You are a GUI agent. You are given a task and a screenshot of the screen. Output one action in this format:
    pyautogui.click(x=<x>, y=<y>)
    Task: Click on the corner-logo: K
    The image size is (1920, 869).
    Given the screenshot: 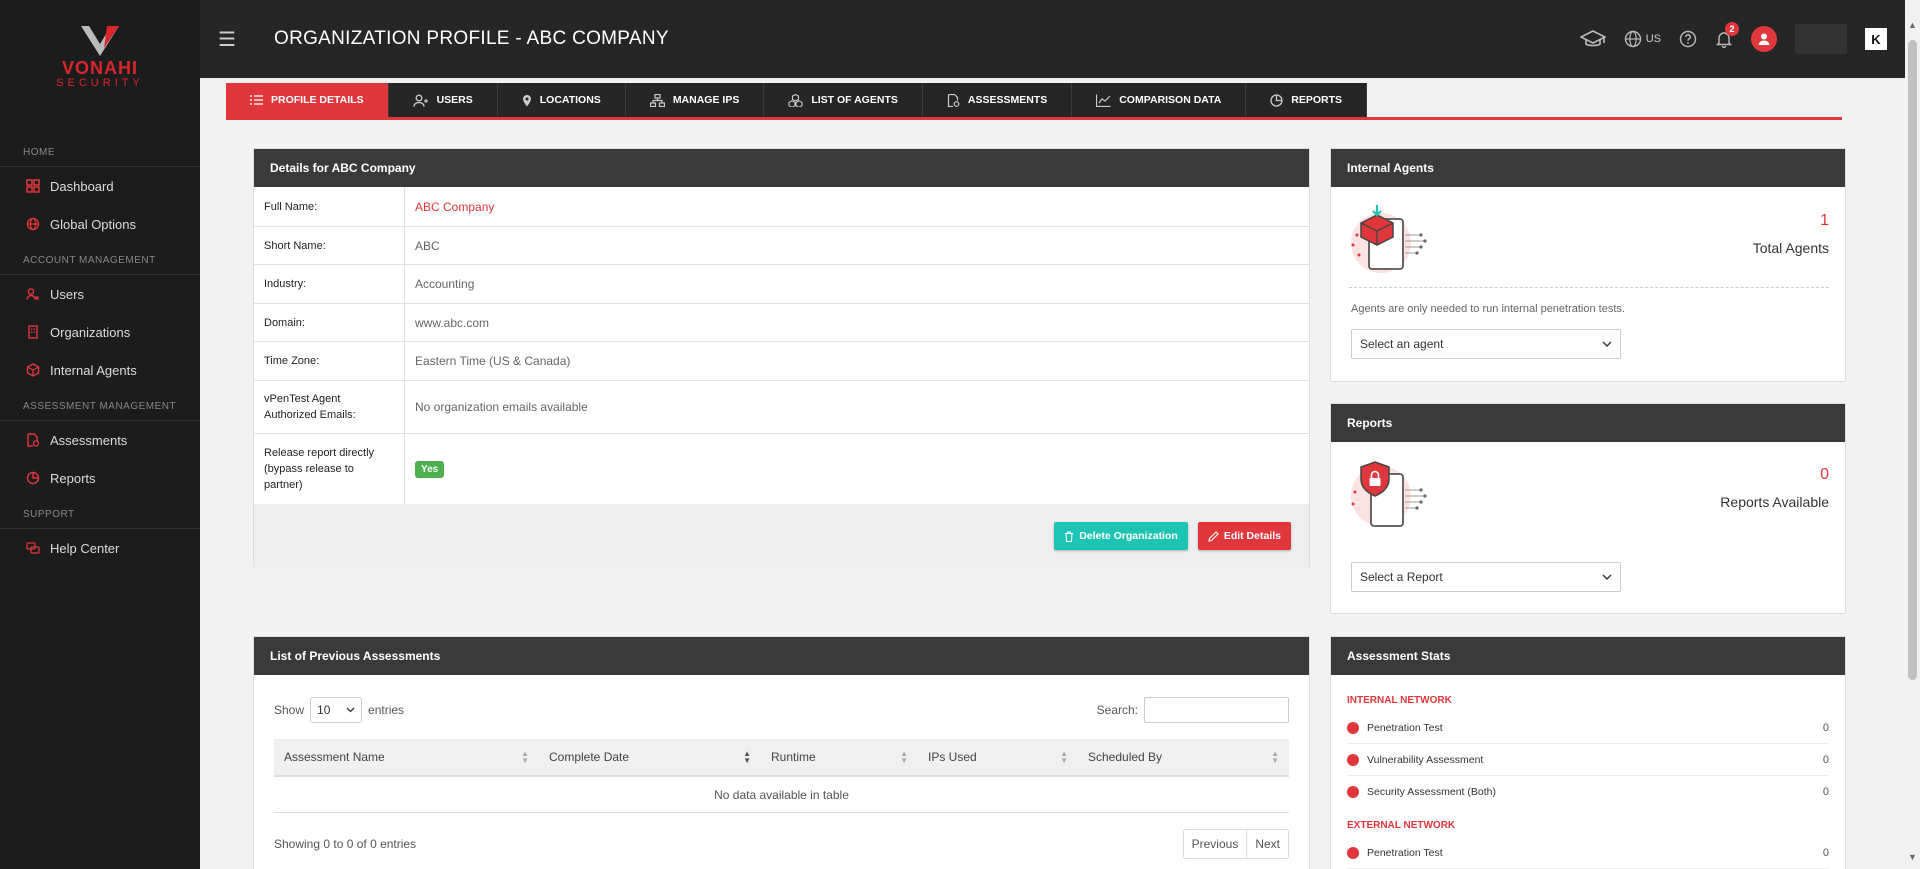 What is the action you would take?
    pyautogui.click(x=1876, y=39)
    